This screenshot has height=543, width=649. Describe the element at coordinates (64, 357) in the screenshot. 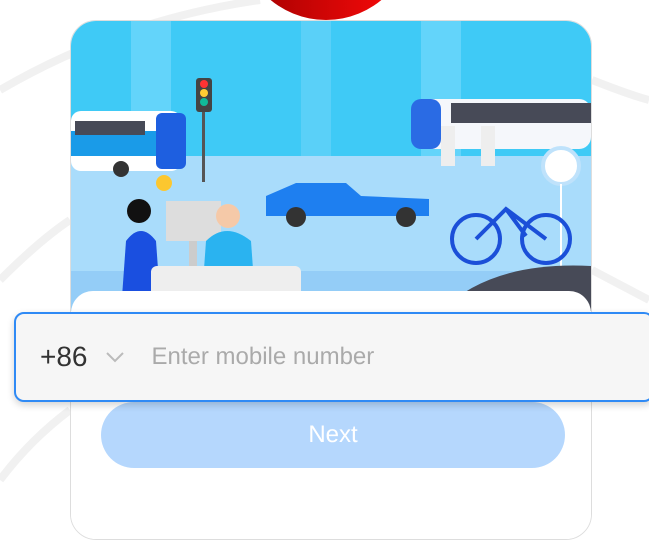

I see `country-code-selector: +86` at that location.